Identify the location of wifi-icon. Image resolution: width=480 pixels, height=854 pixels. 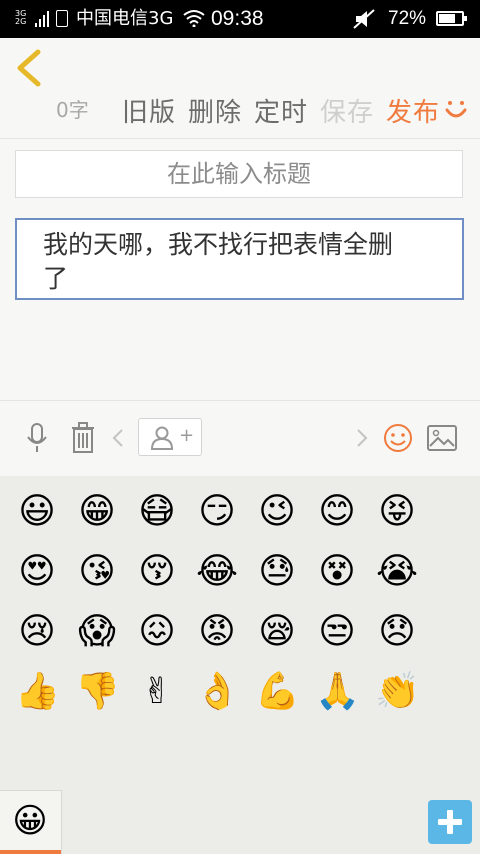
(194, 18).